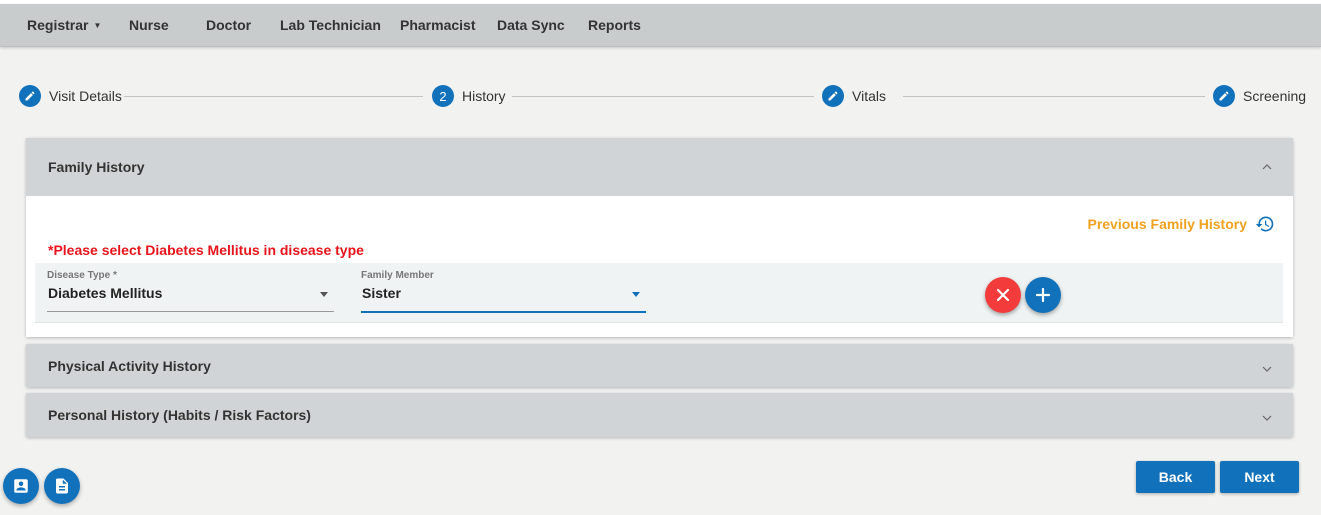 Image resolution: width=1321 pixels, height=515 pixels. I want to click on document-icon, so click(62, 486).